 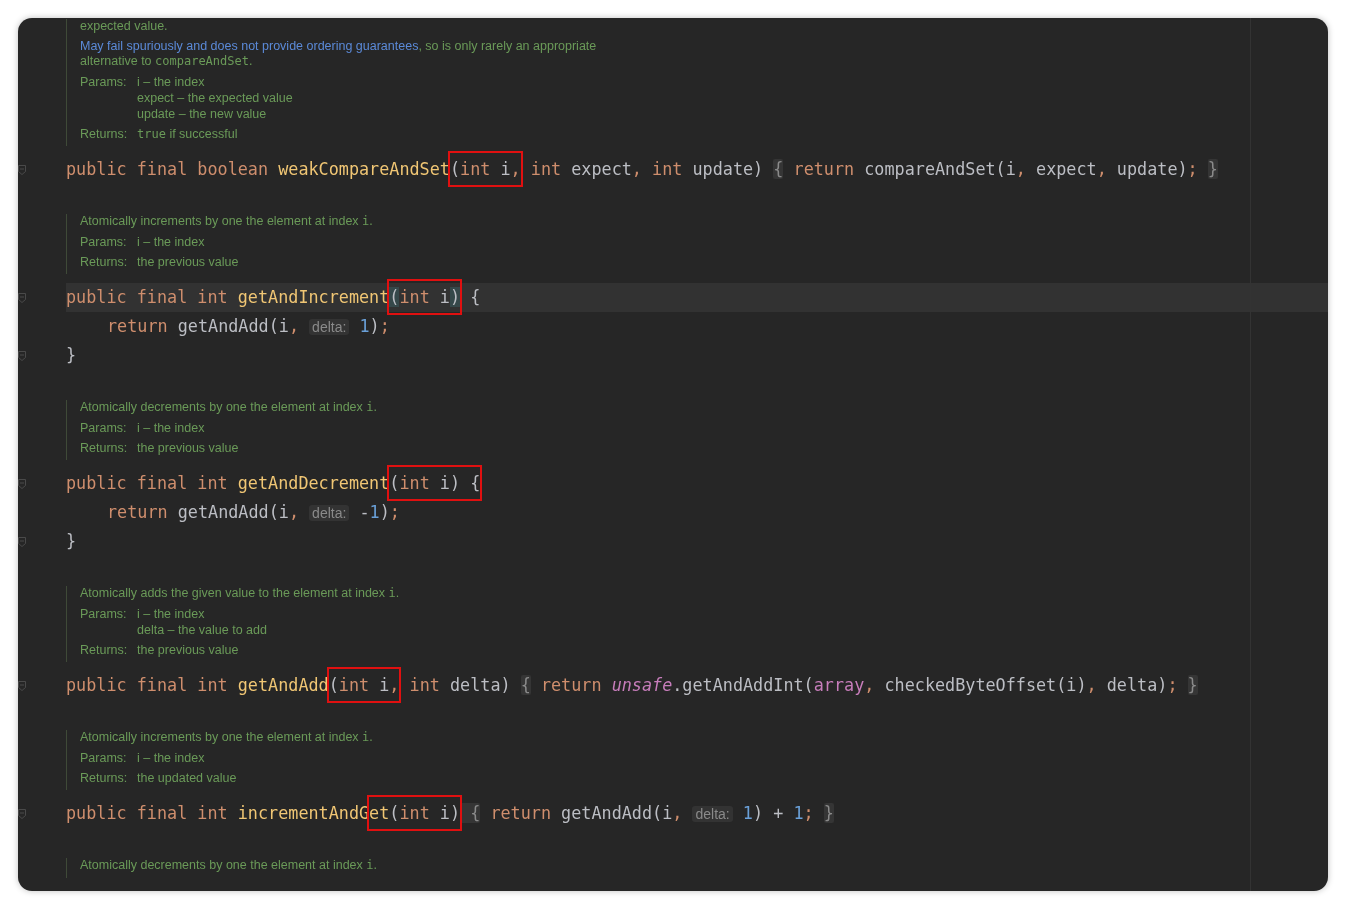 I want to click on doc-text: update – the new value, so click(x=202, y=114).